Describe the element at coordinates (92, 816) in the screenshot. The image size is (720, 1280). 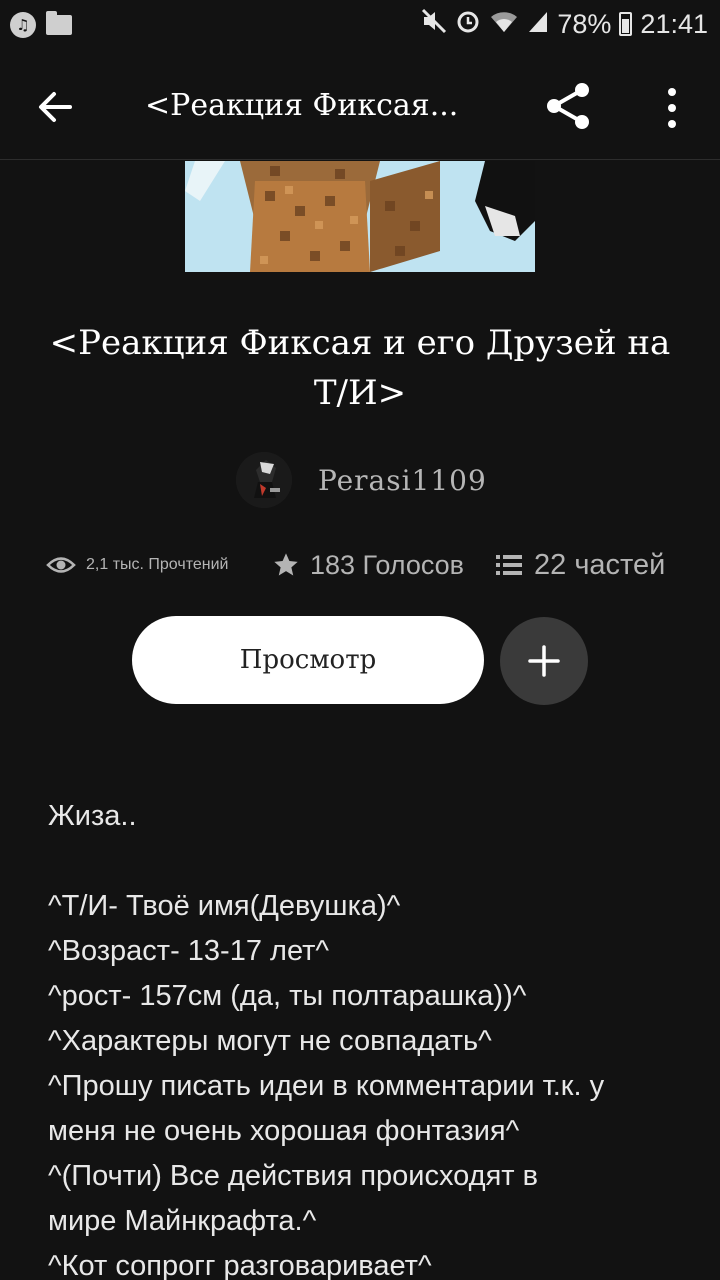
I see `description-line: Жиза..` at that location.